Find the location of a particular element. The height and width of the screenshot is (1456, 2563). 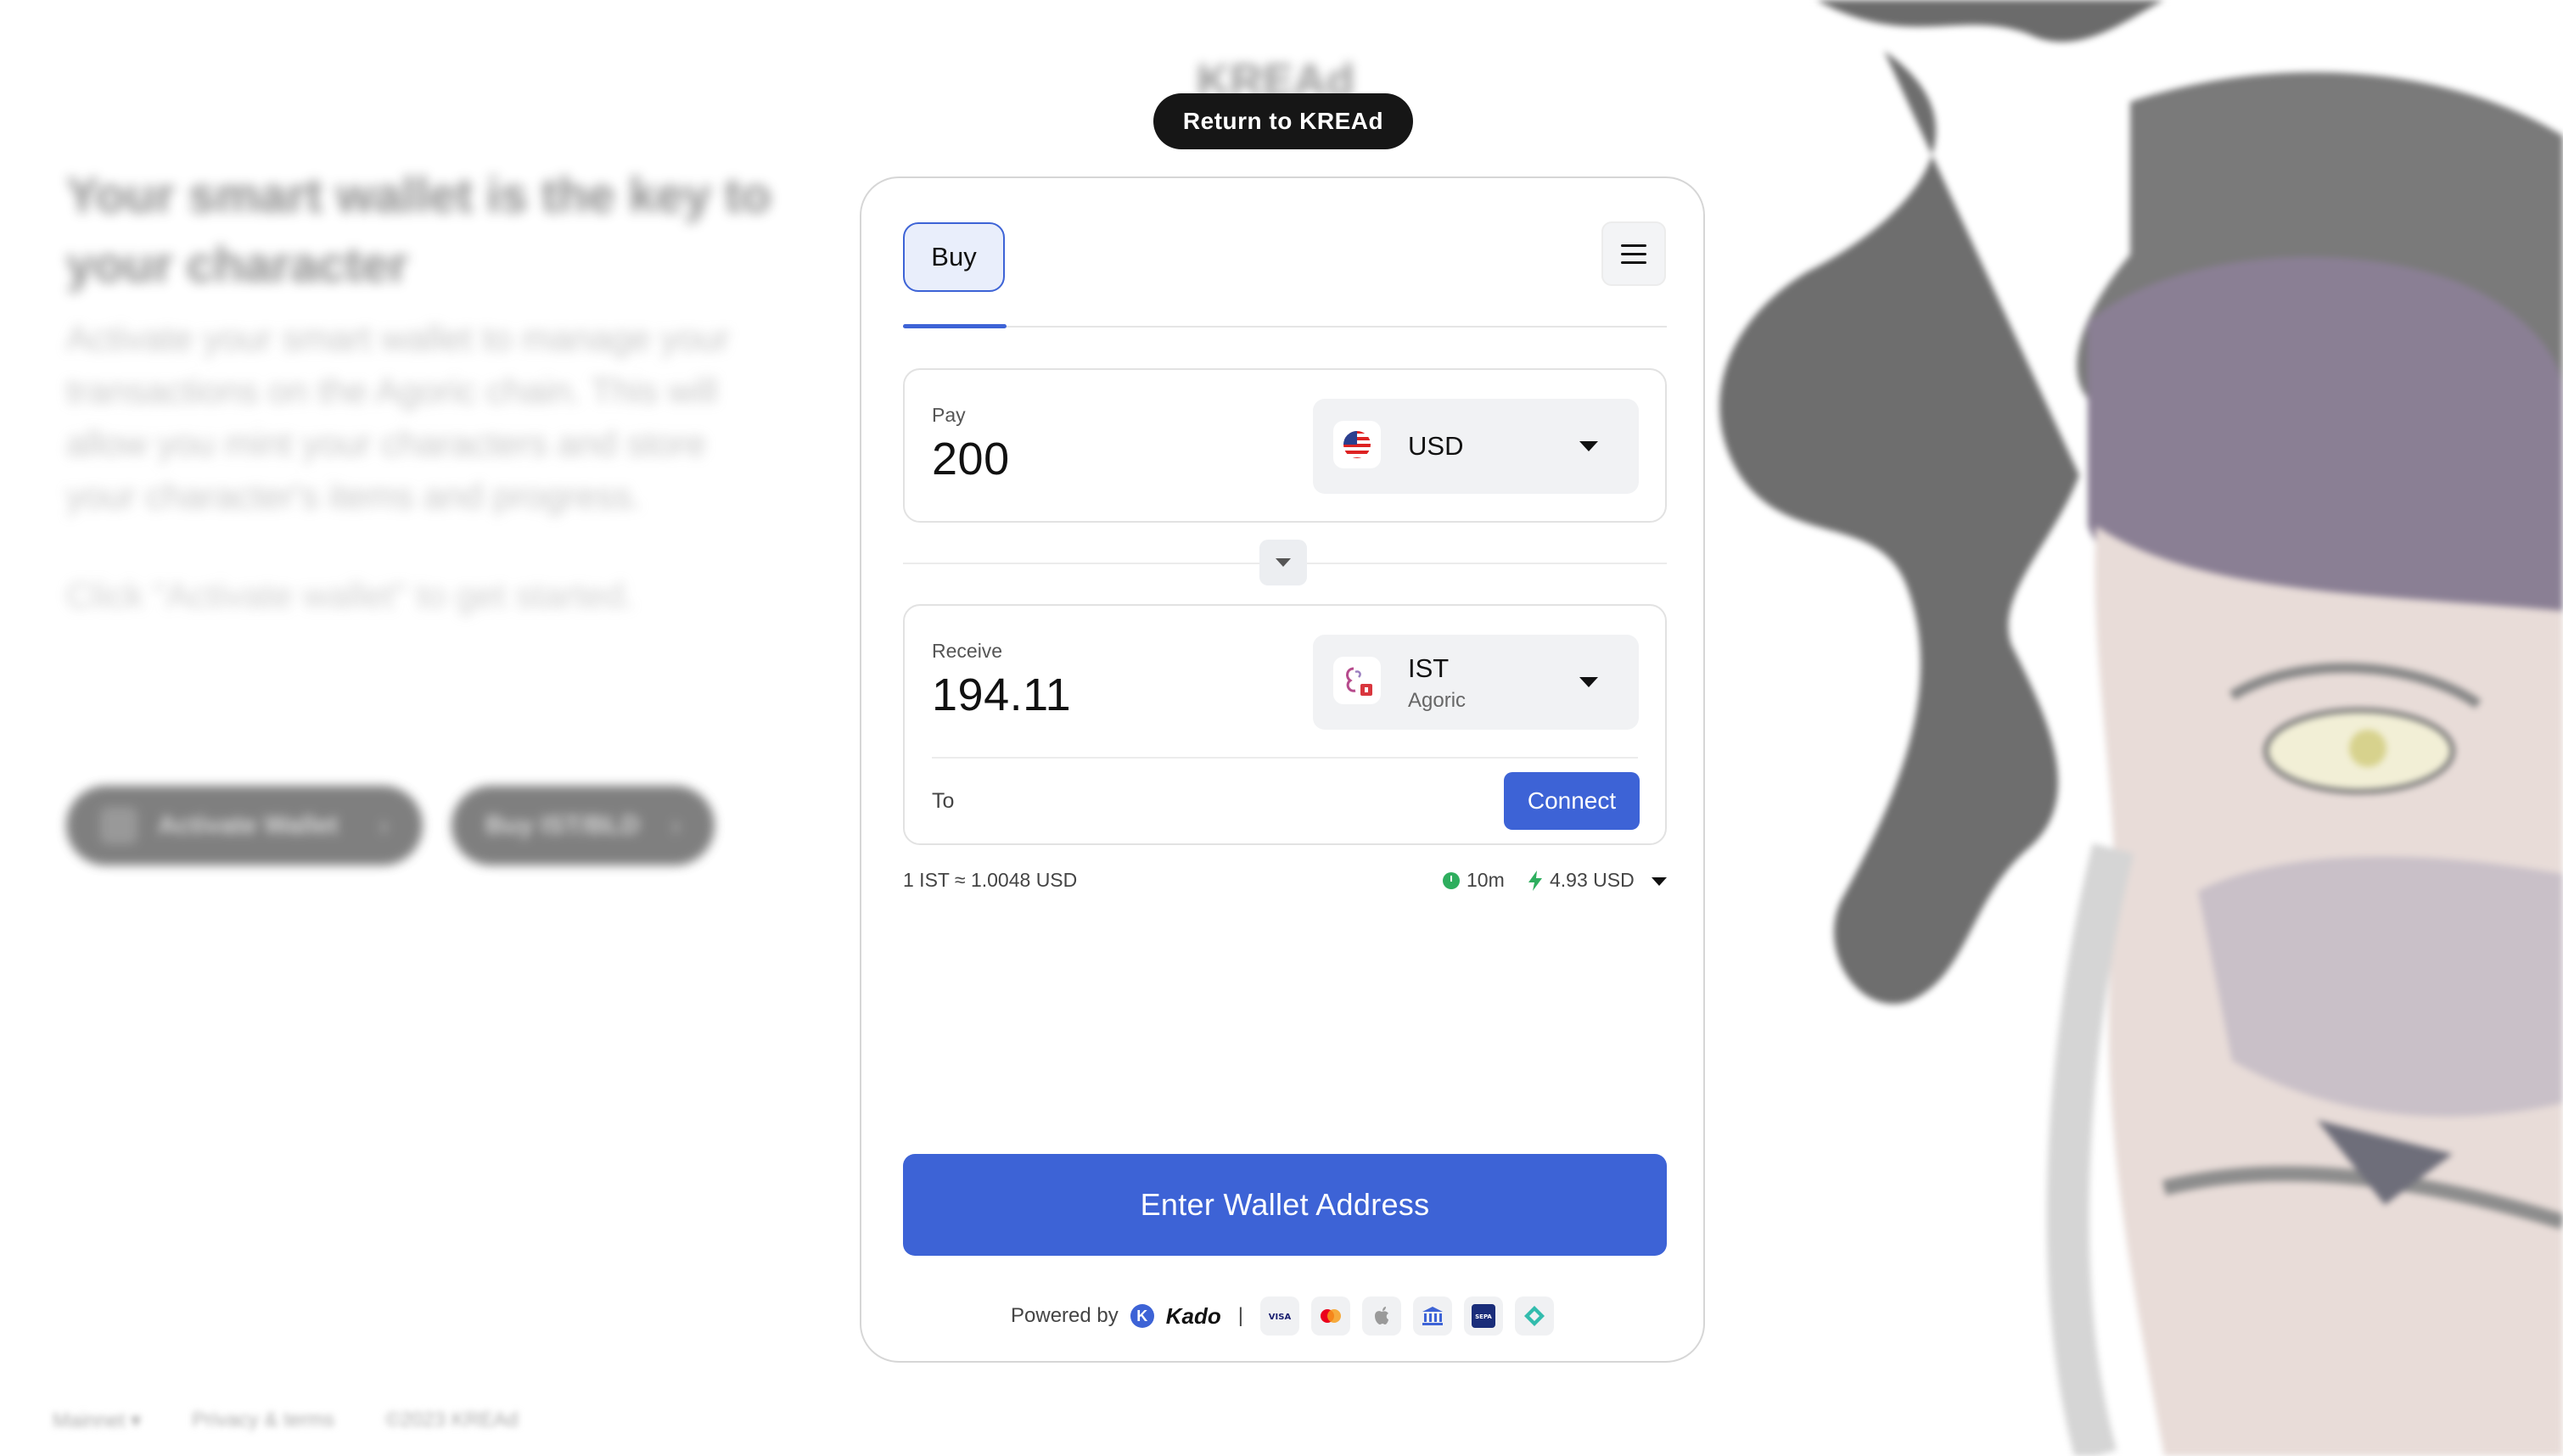

buy-ist-bld-button: Buy IST/BLD › is located at coordinates (583, 826).